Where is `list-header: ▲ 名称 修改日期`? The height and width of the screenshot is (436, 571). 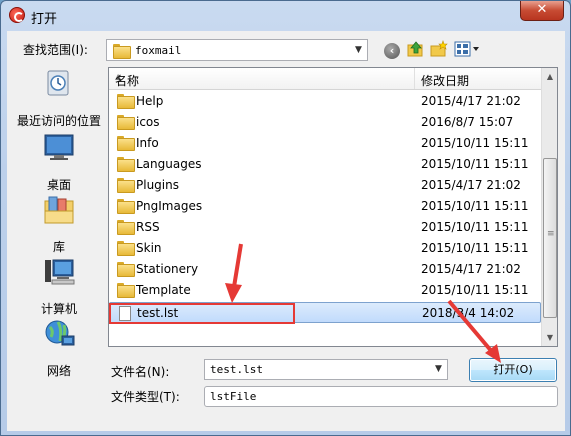 list-header: ▲ 名称 修改日期 is located at coordinates (325, 79).